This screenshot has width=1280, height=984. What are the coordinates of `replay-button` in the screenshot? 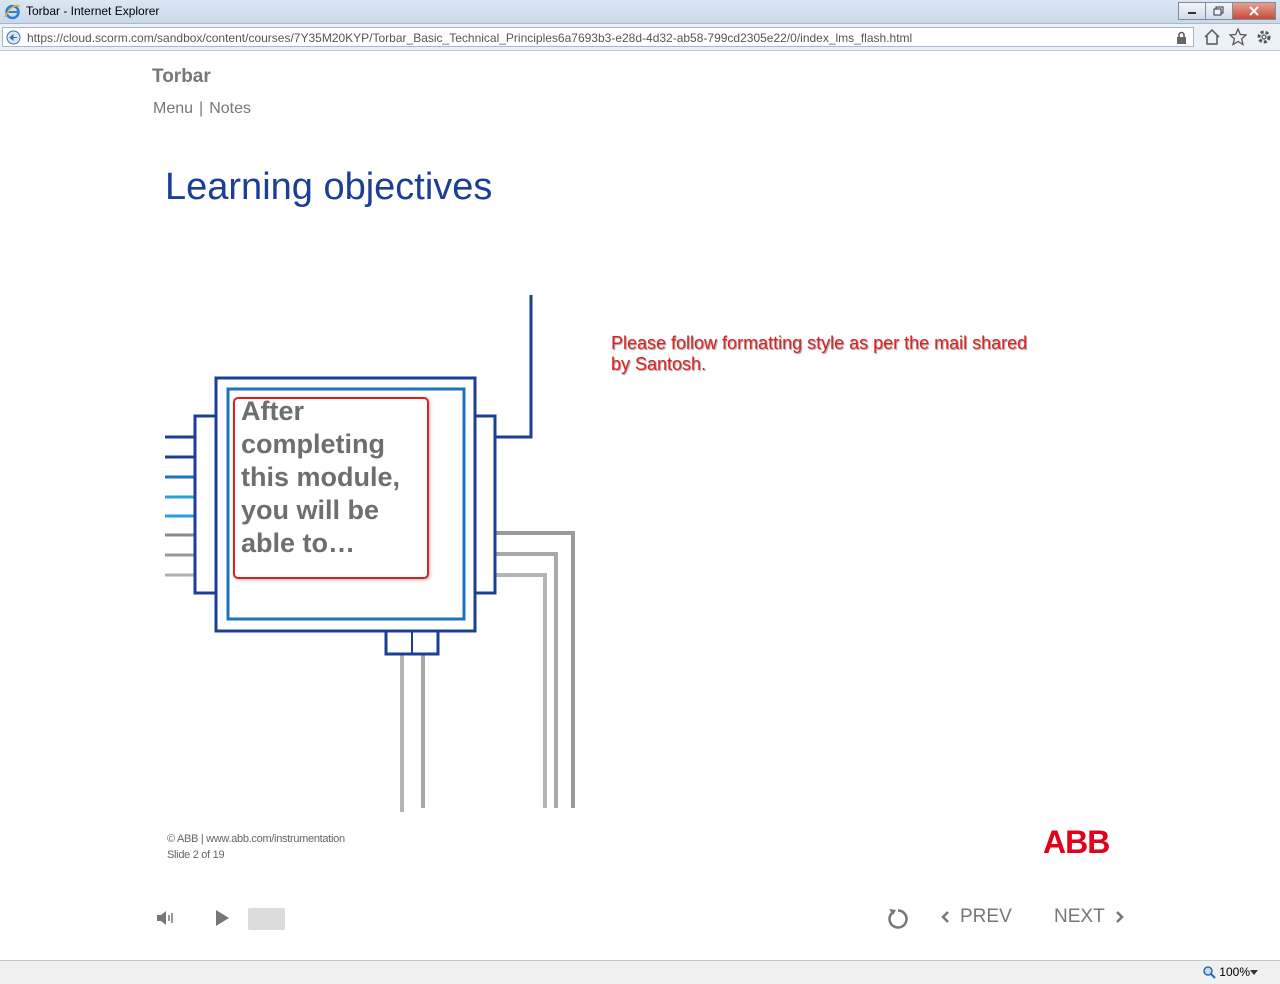 It's located at (898, 919).